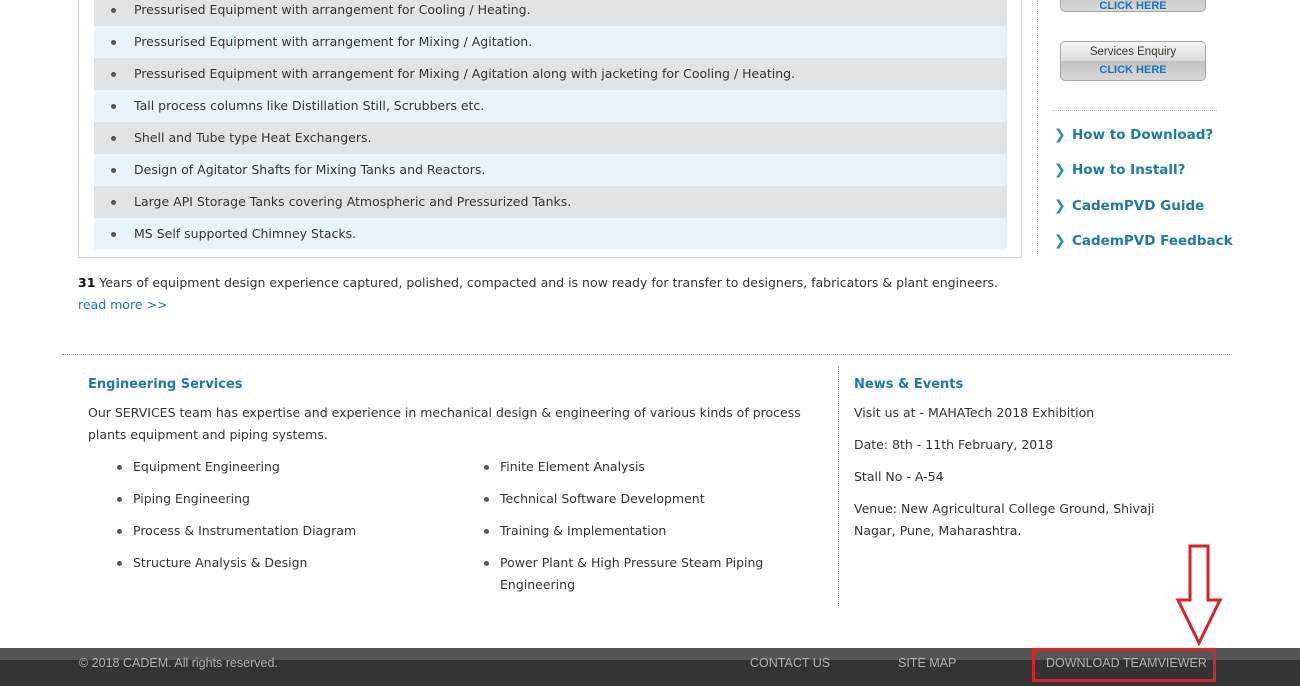 This screenshot has height=686, width=1300. I want to click on news-events-title: News & Events, so click(909, 384).